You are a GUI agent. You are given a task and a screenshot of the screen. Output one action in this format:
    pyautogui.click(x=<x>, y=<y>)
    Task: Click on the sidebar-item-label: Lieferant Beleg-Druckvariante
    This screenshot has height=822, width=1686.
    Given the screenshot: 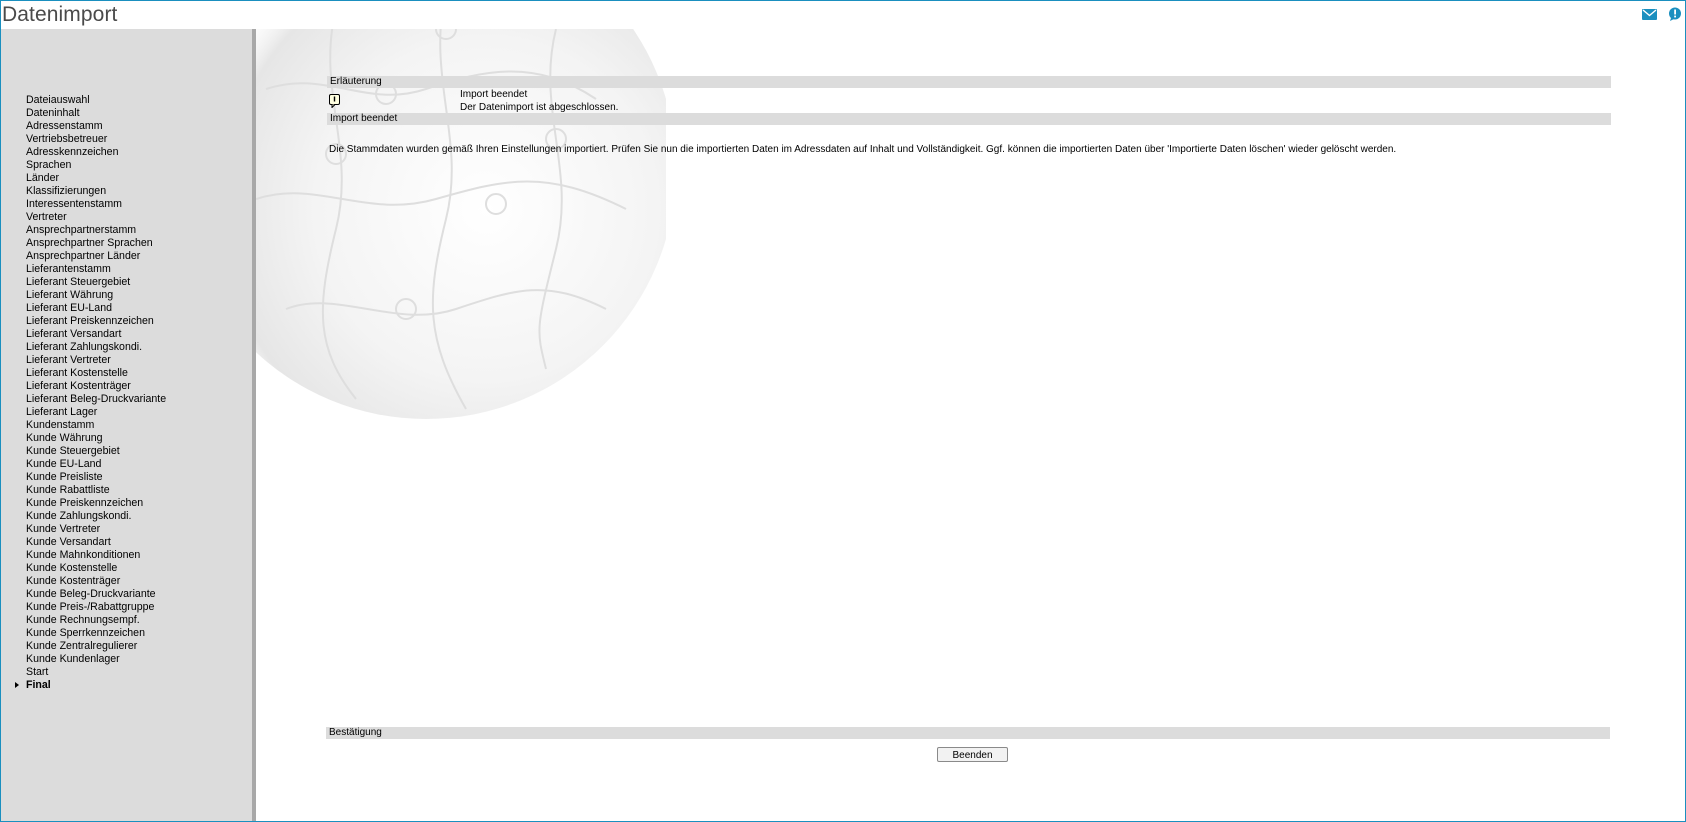 What is the action you would take?
    pyautogui.click(x=96, y=399)
    